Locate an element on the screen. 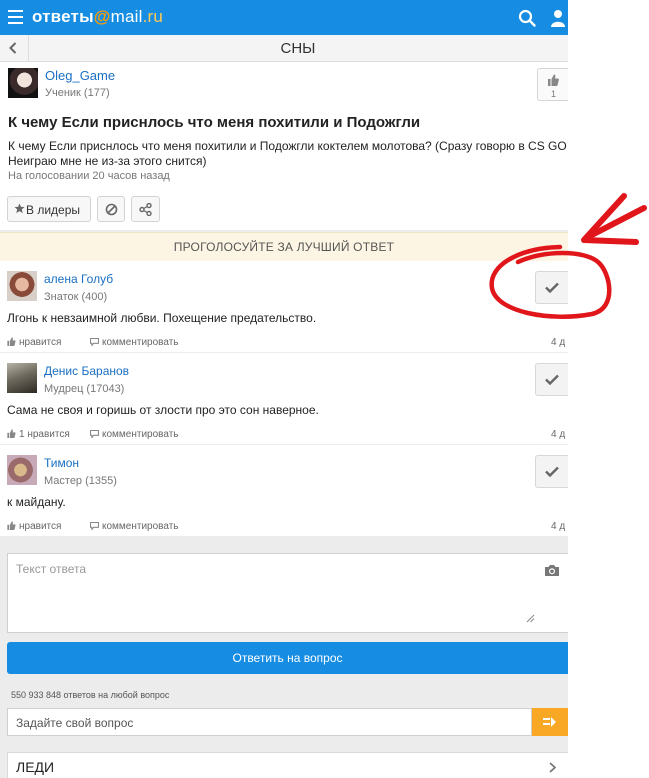  logo: ответы@mail.ru is located at coordinates (97, 17).